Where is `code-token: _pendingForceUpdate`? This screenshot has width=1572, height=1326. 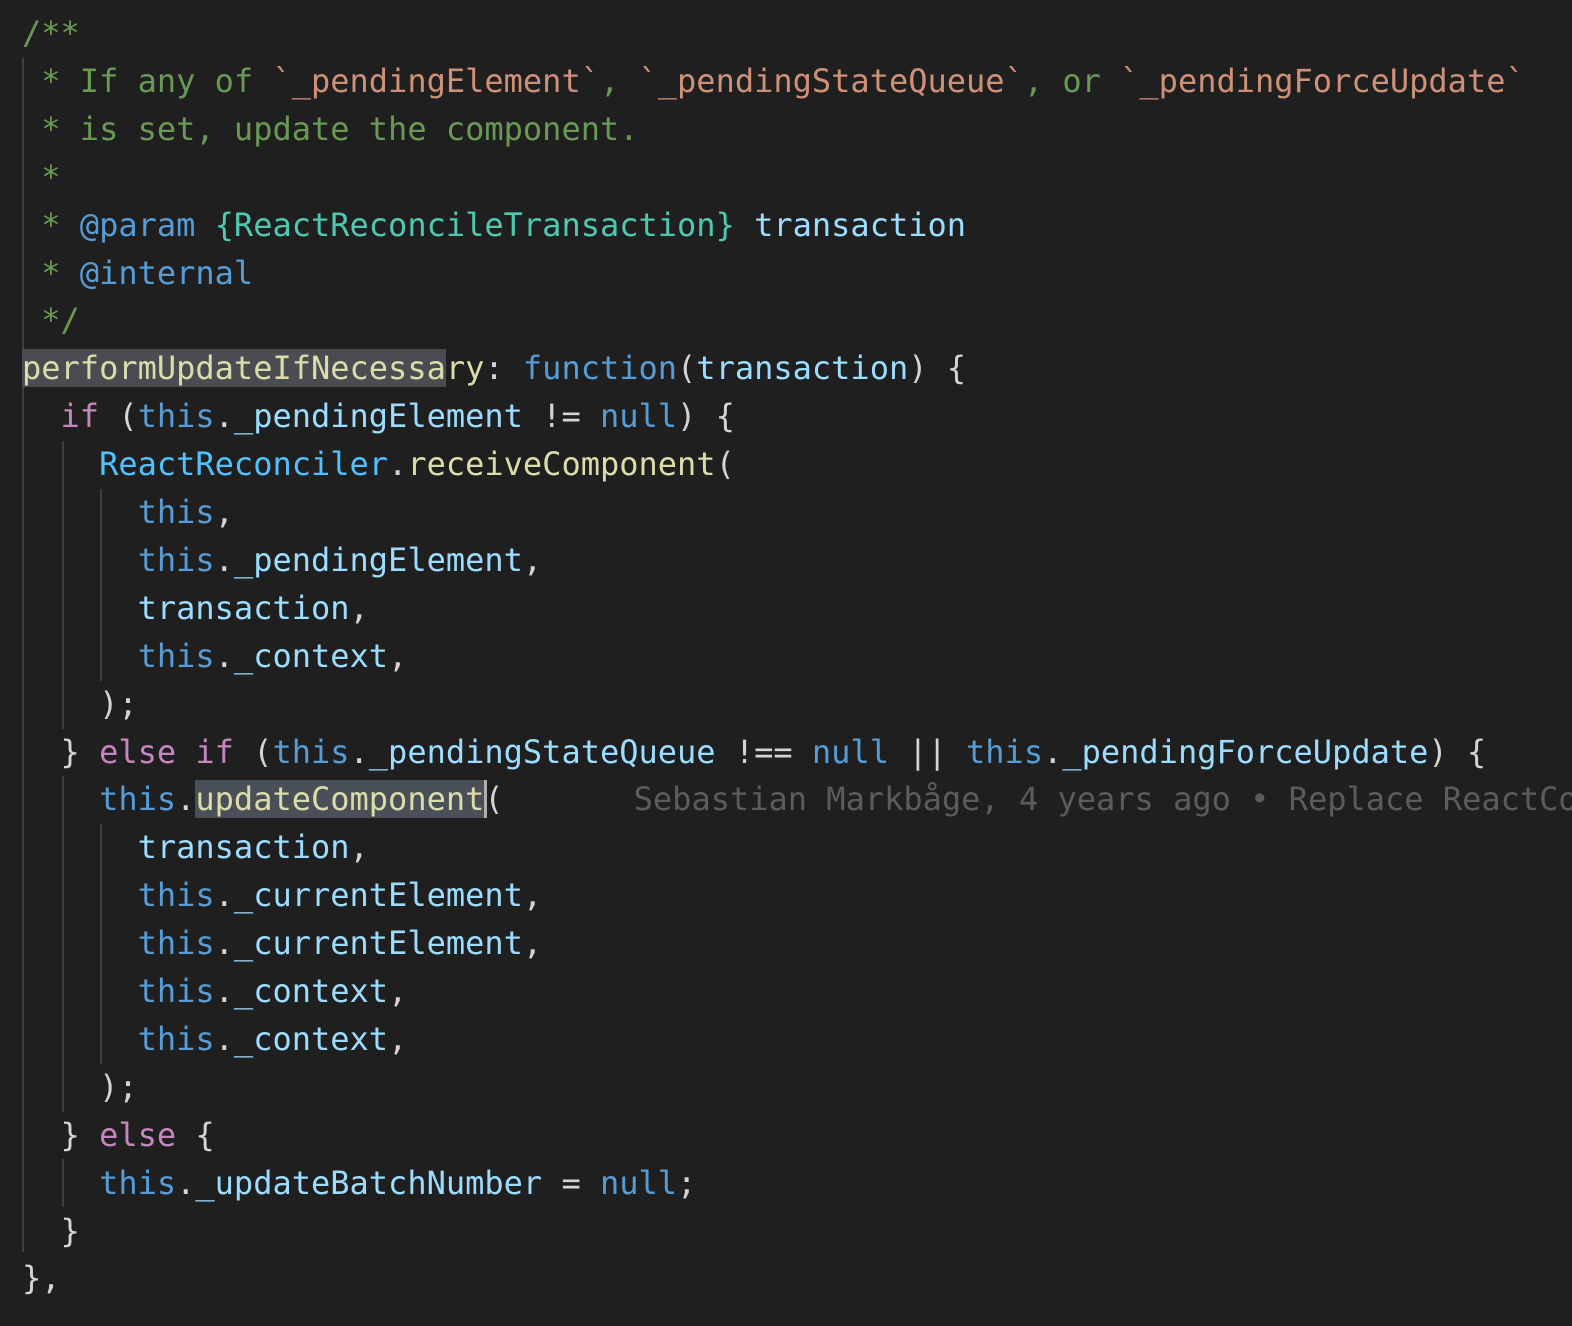
code-token: _pendingForceUpdate is located at coordinates (1245, 751).